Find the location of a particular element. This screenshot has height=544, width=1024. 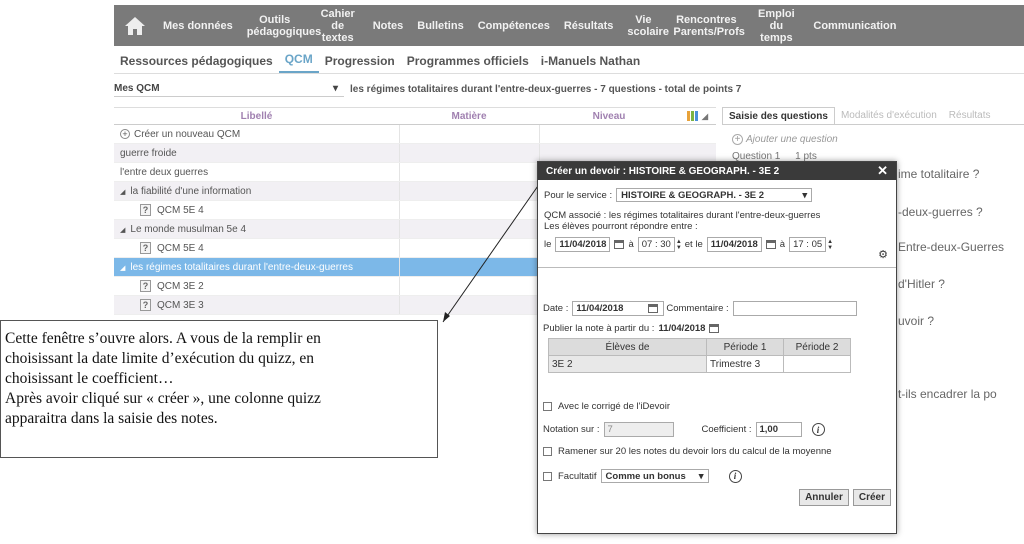

service-select: HISTOIRE & GEOGRAPH. - 3E 2 ▾ is located at coordinates (714, 195).